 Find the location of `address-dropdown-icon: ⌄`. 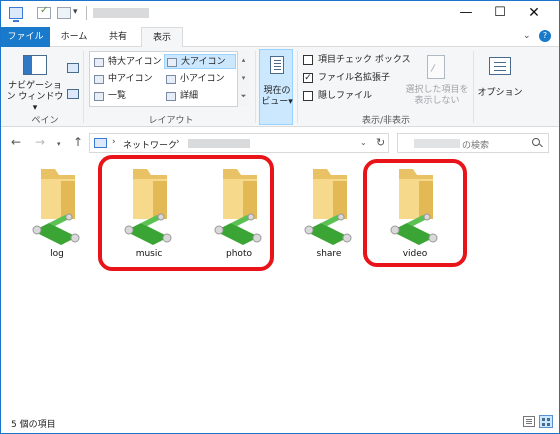

address-dropdown-icon: ⌄ is located at coordinates (363, 142).